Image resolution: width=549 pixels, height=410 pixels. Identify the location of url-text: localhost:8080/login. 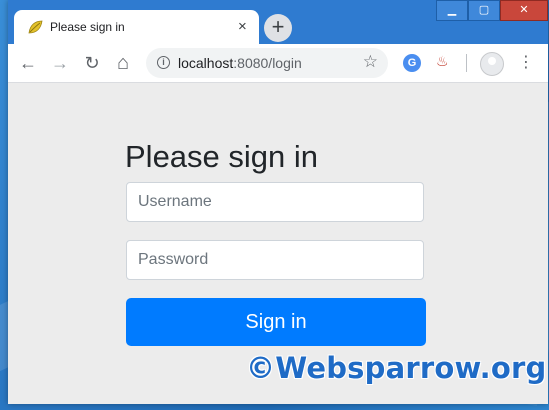
(240, 63).